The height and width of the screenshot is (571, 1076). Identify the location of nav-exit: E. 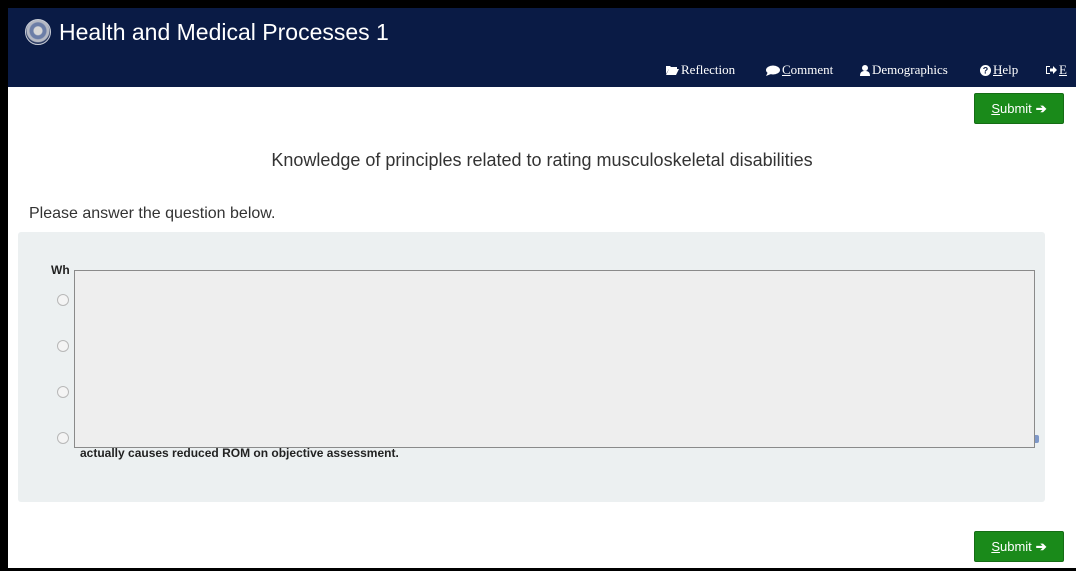
(1056, 70).